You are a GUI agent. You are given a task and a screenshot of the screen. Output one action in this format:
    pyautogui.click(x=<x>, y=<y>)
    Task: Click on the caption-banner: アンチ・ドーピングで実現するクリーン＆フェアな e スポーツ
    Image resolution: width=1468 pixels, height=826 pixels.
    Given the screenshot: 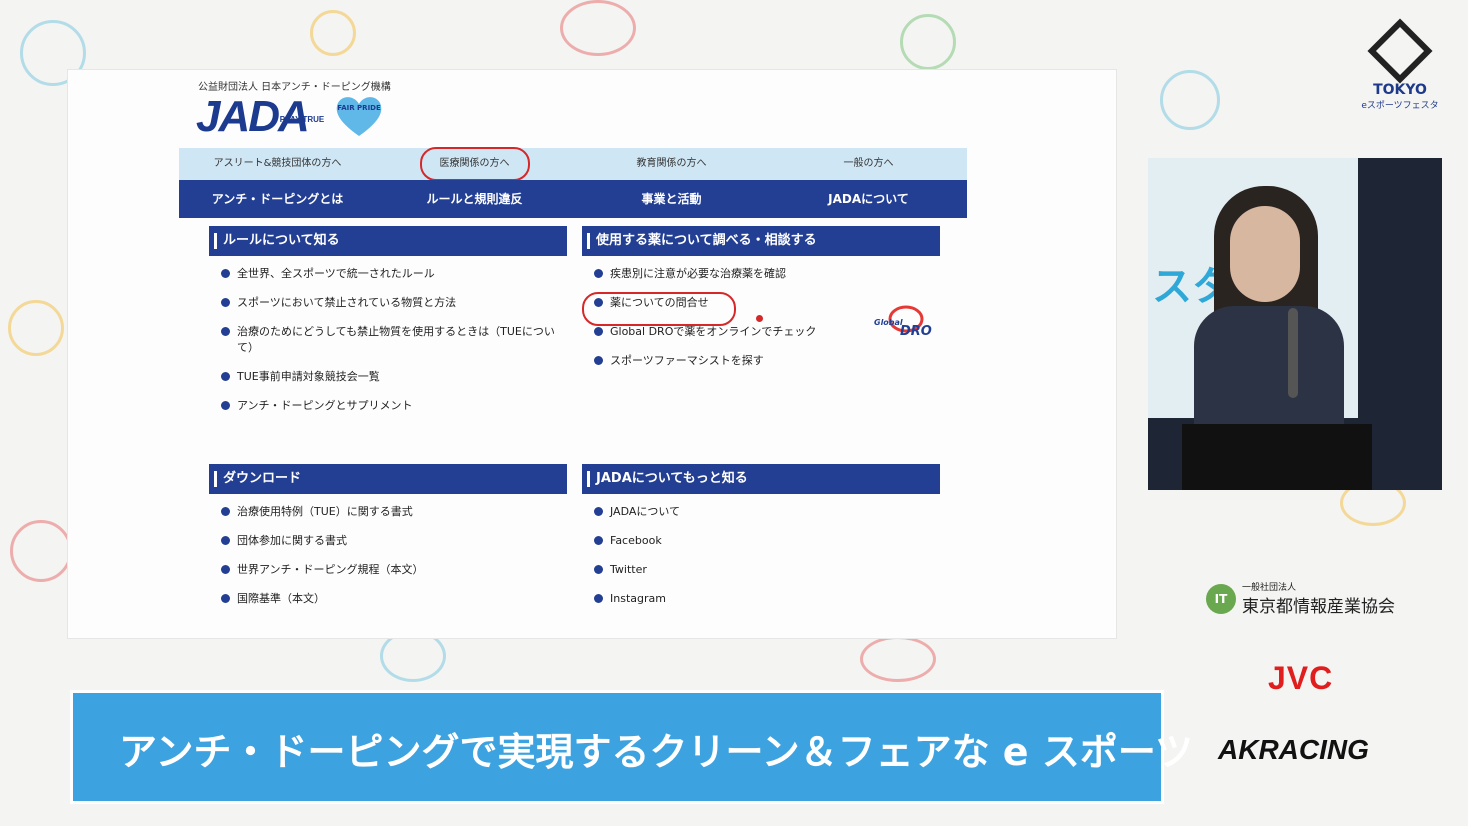 What is the action you would take?
    pyautogui.click(x=631, y=747)
    